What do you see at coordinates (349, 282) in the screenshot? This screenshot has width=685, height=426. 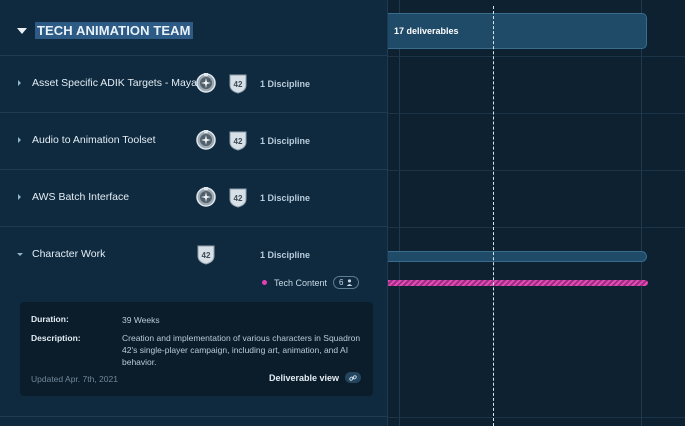 I see `person-icon` at bounding box center [349, 282].